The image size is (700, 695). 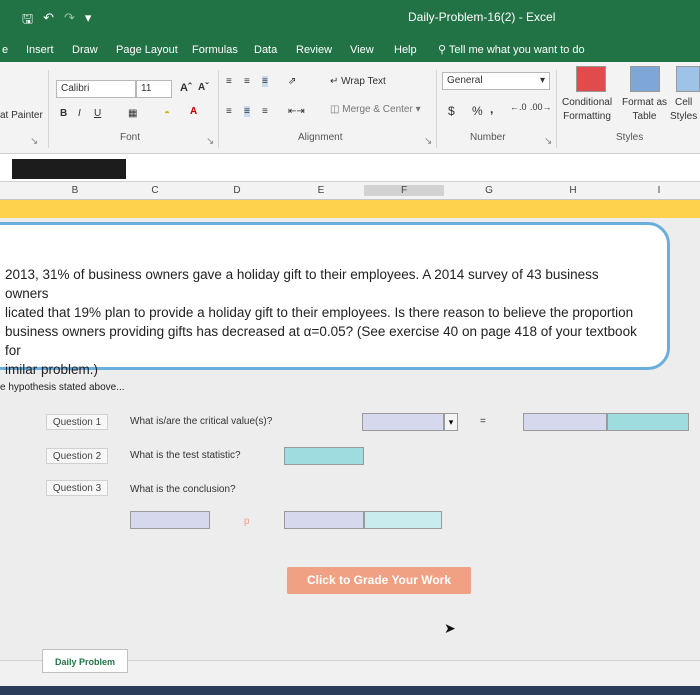 I want to click on tell-me-search: ⚲ Tell me what you want to do, so click(x=511, y=49).